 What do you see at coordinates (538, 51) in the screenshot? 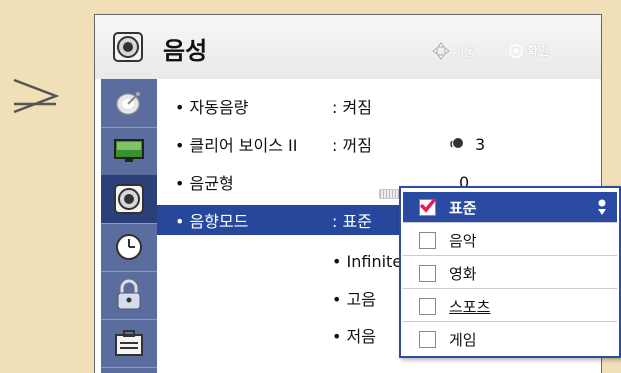
I see `ok-hint-label: 확인` at bounding box center [538, 51].